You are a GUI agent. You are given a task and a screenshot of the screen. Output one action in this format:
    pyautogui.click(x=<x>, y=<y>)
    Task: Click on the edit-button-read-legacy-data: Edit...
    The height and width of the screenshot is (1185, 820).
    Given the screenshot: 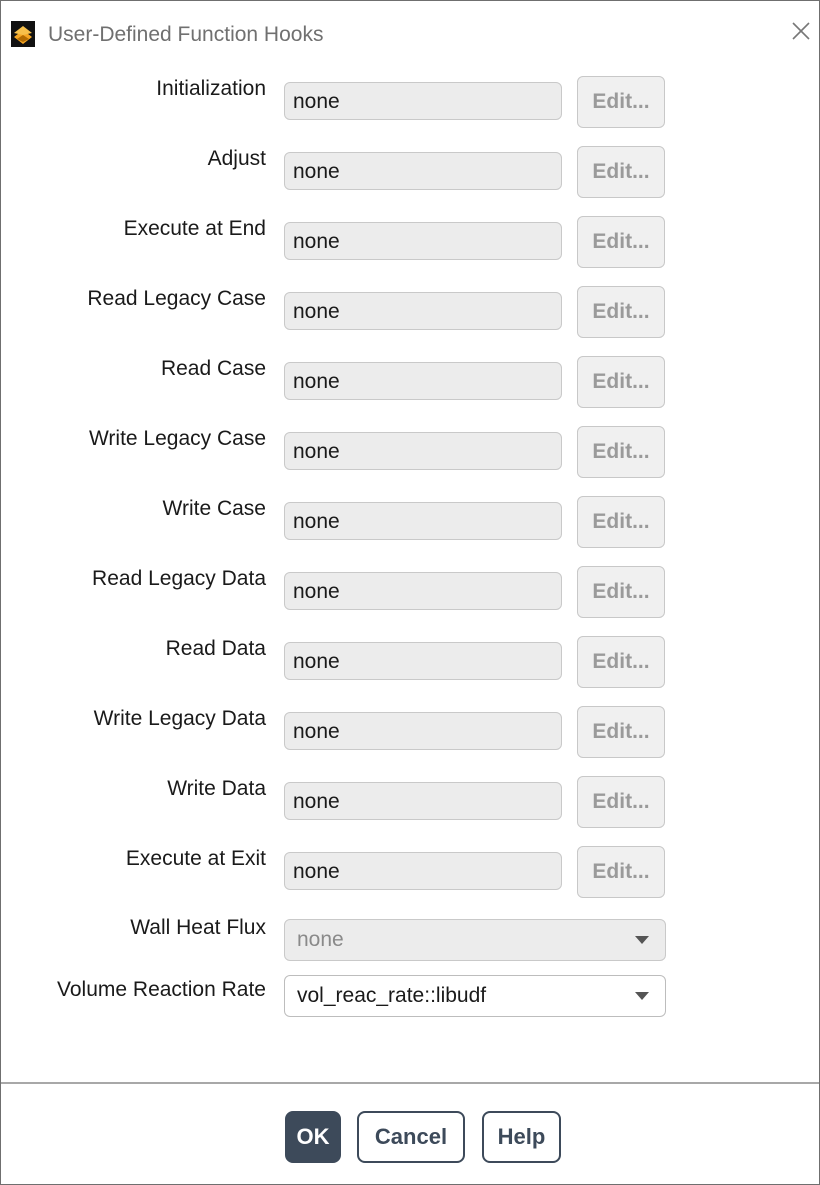 What is the action you would take?
    pyautogui.click(x=621, y=592)
    